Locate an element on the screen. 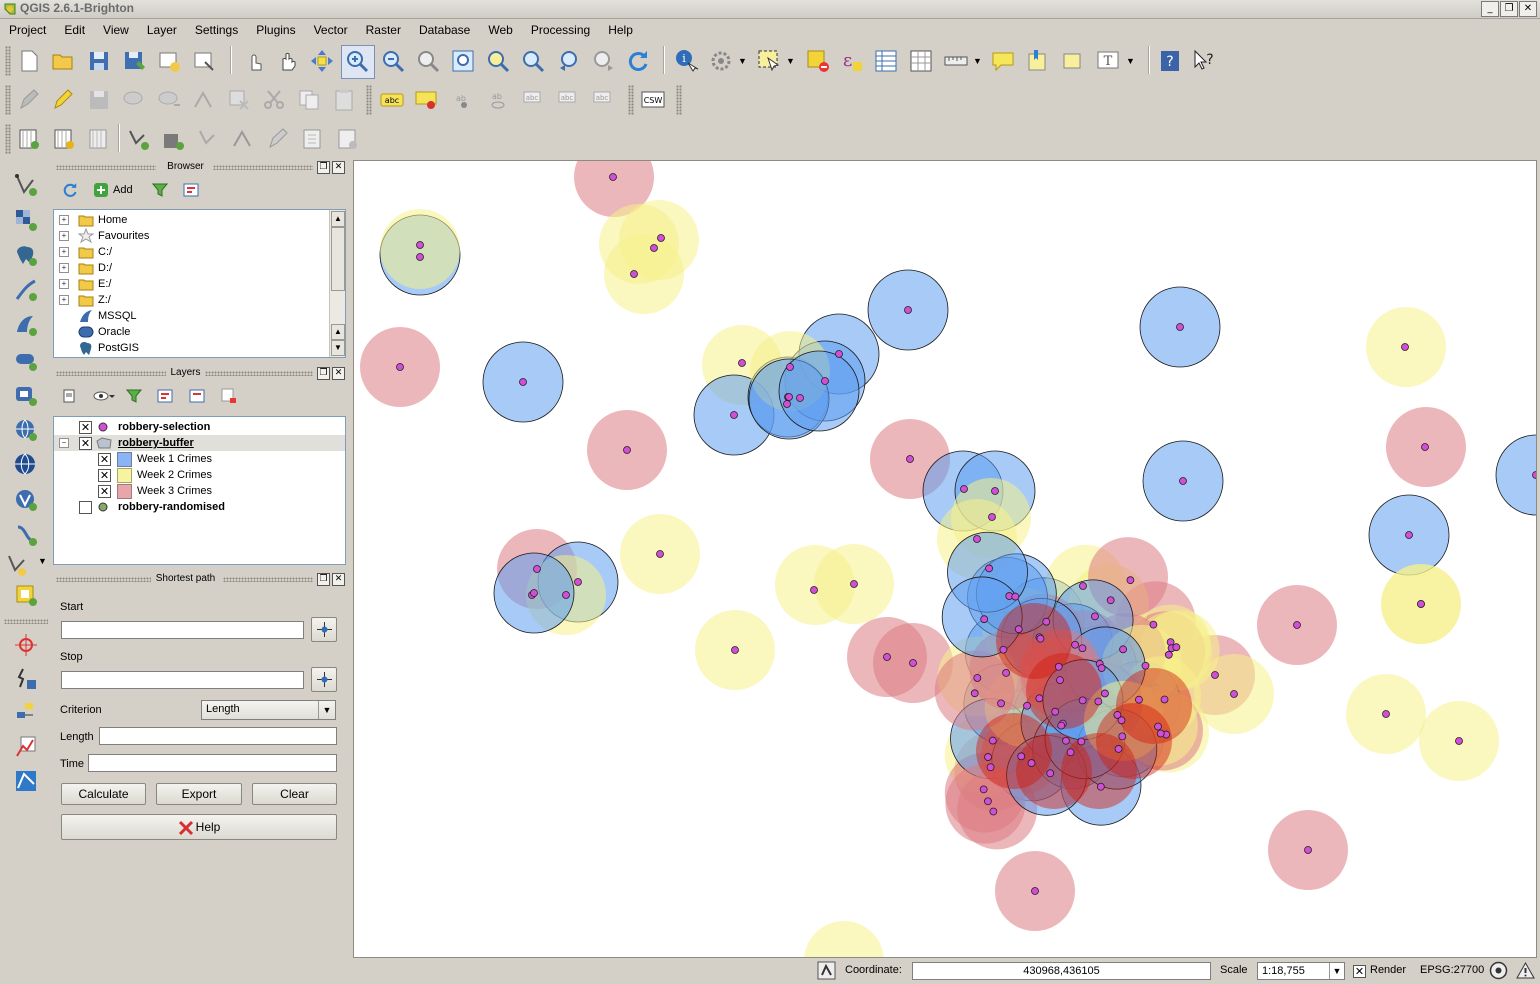 The width and height of the screenshot is (1540, 984). scroll-down-icon: ▼ is located at coordinates (338, 348).